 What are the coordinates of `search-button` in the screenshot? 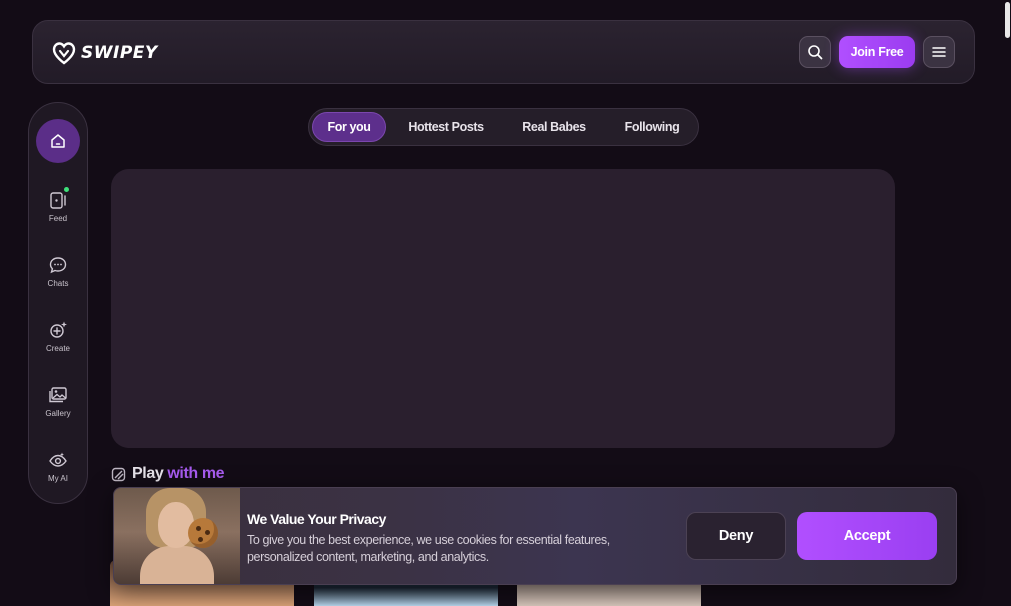 It's located at (815, 52).